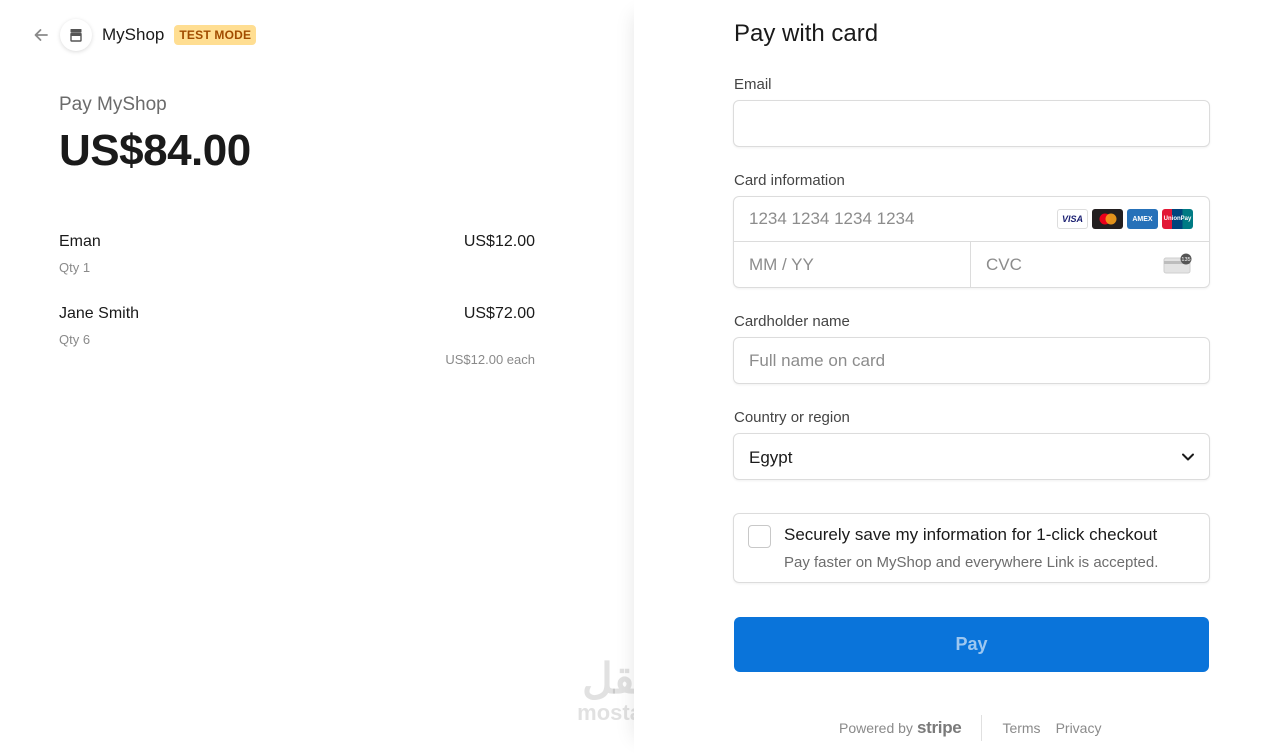 This screenshot has height=753, width=1288. I want to click on cardholder-label: Cardholder name, so click(792, 321).